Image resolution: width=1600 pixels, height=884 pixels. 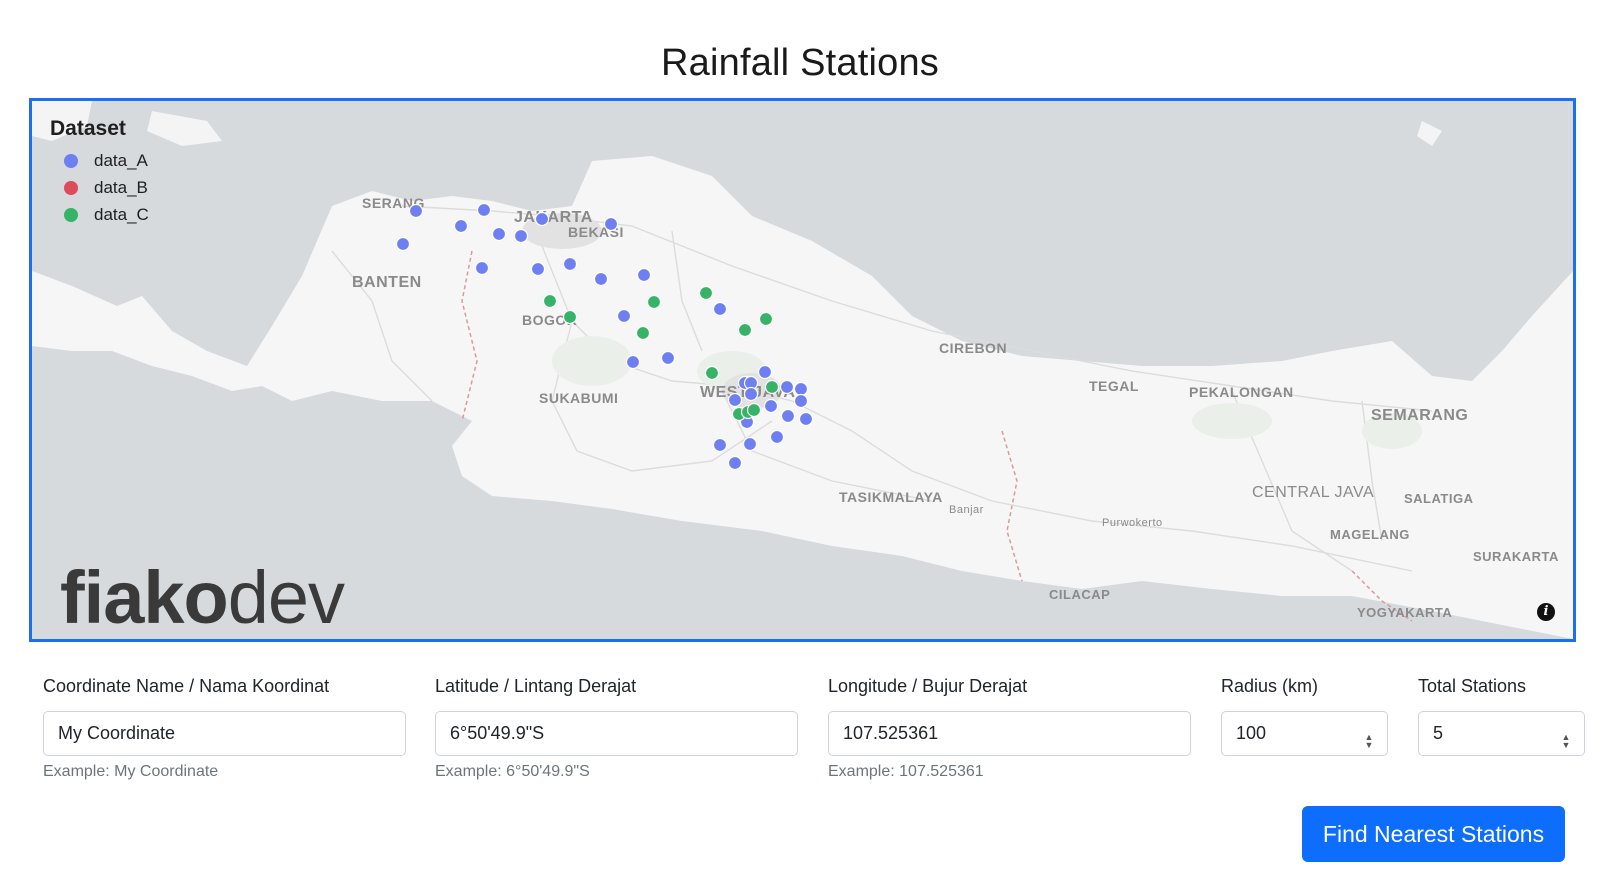 What do you see at coordinates (1270, 686) in the screenshot?
I see `radius-label: Radius (km)` at bounding box center [1270, 686].